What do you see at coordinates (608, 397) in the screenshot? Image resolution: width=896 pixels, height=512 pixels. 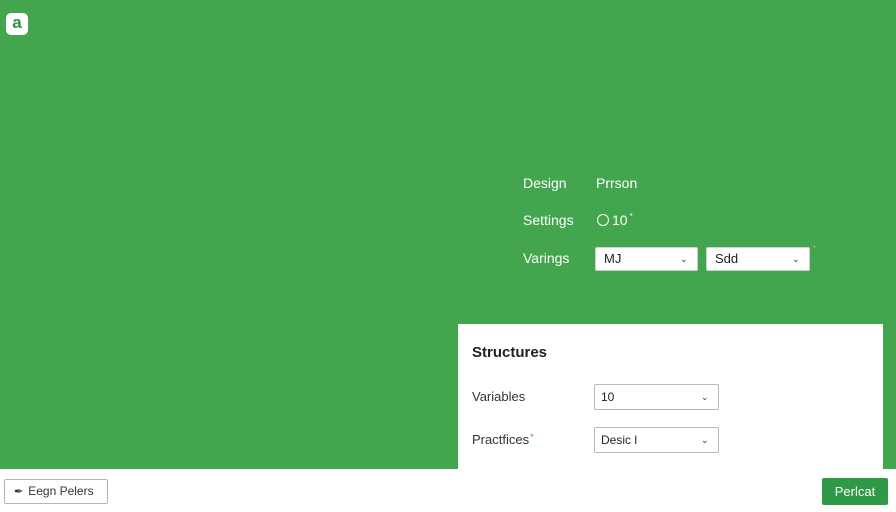 I see `panel-variables-value: 10` at bounding box center [608, 397].